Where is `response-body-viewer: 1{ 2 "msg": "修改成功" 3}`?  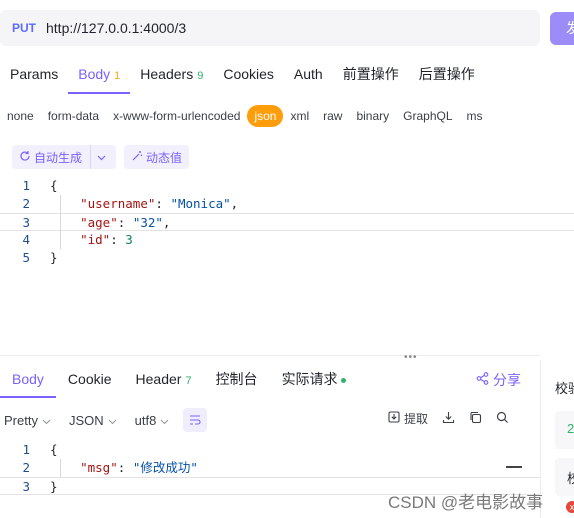 response-body-viewer: 1{ 2 "msg": "修改成功" 3} is located at coordinates (287, 468).